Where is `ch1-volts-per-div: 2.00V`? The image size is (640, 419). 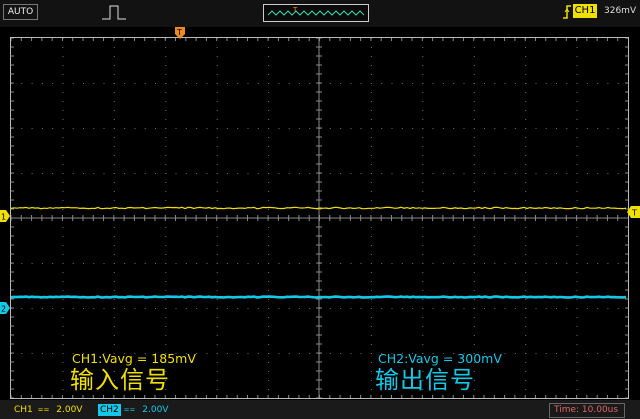
ch1-volts-per-div: 2.00V is located at coordinates (69, 410).